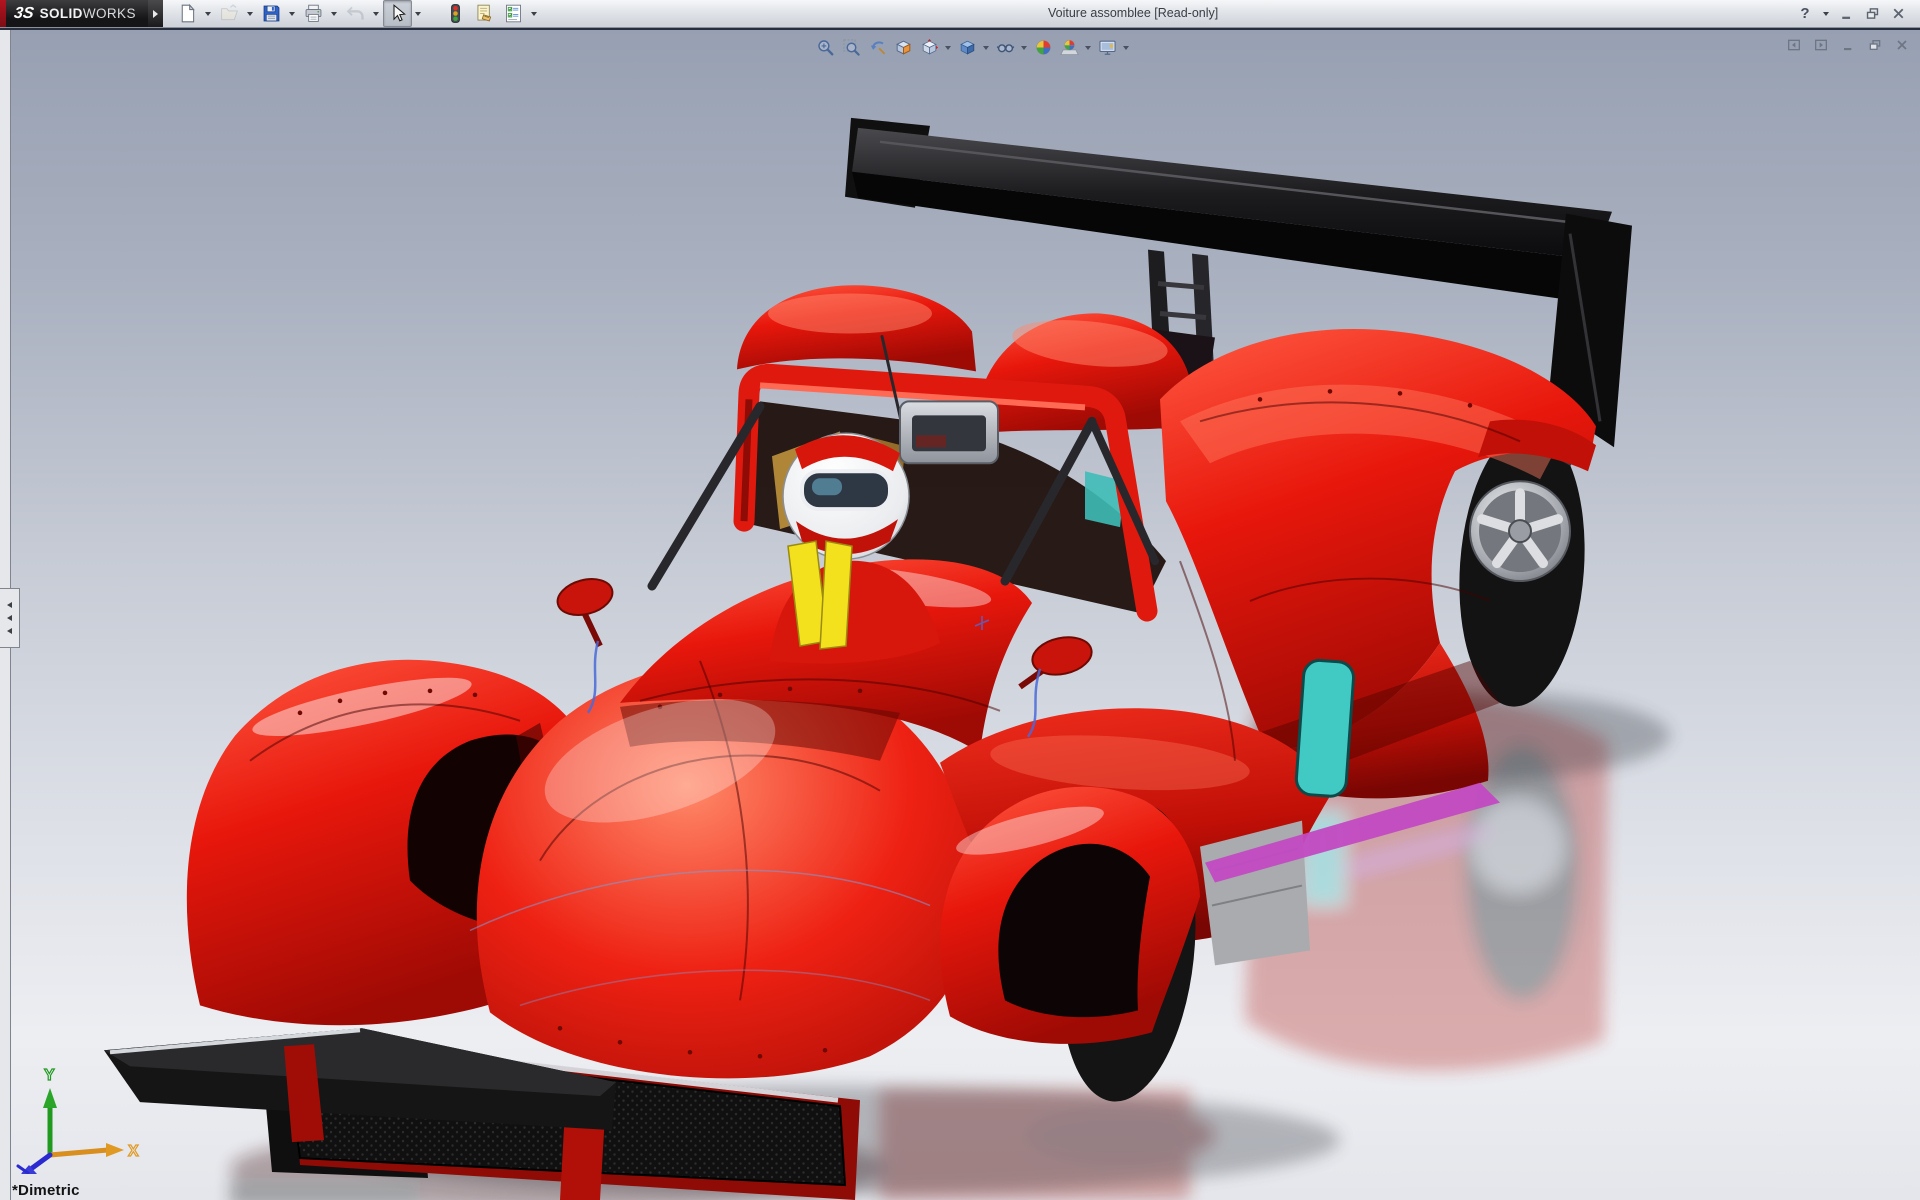  I want to click on mirror-box, so click(949, 432).